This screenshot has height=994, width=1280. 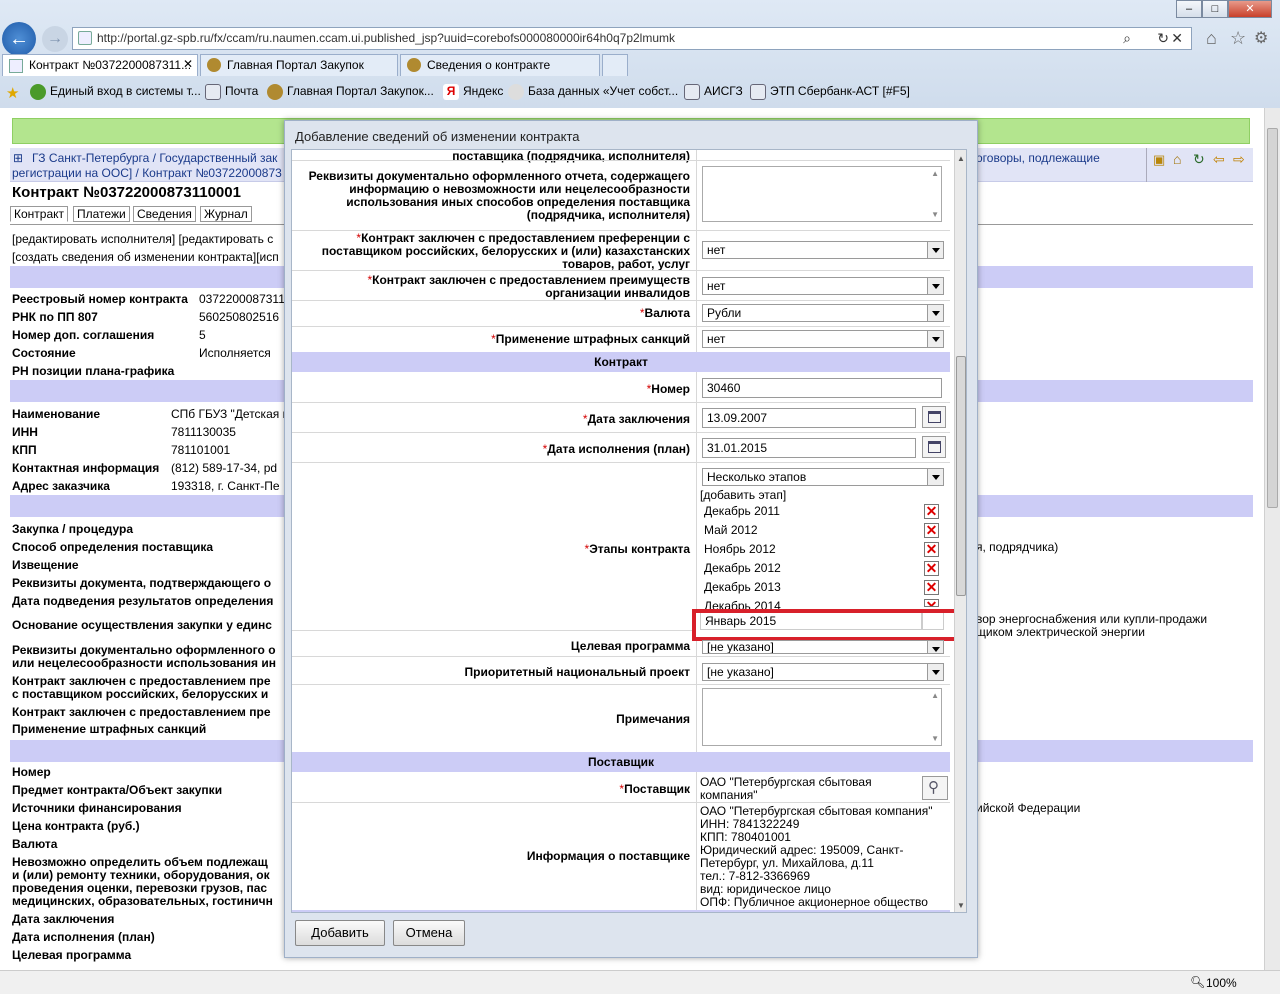 I want to click on favorite-link: Я Яндекс, so click(x=473, y=92).